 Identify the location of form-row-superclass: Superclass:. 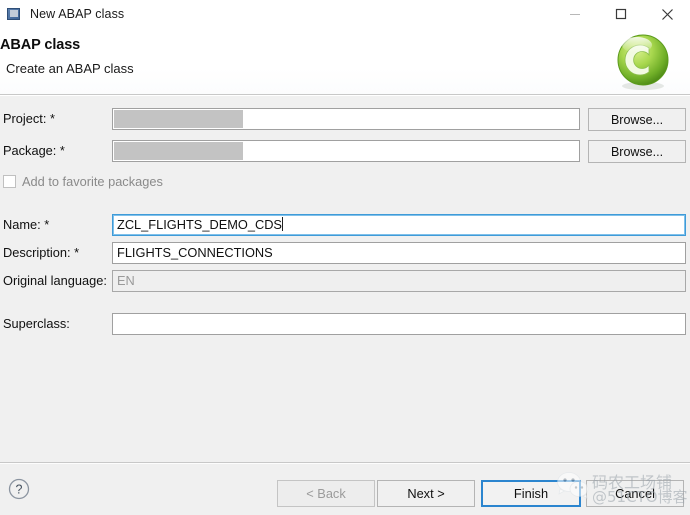
(345, 324).